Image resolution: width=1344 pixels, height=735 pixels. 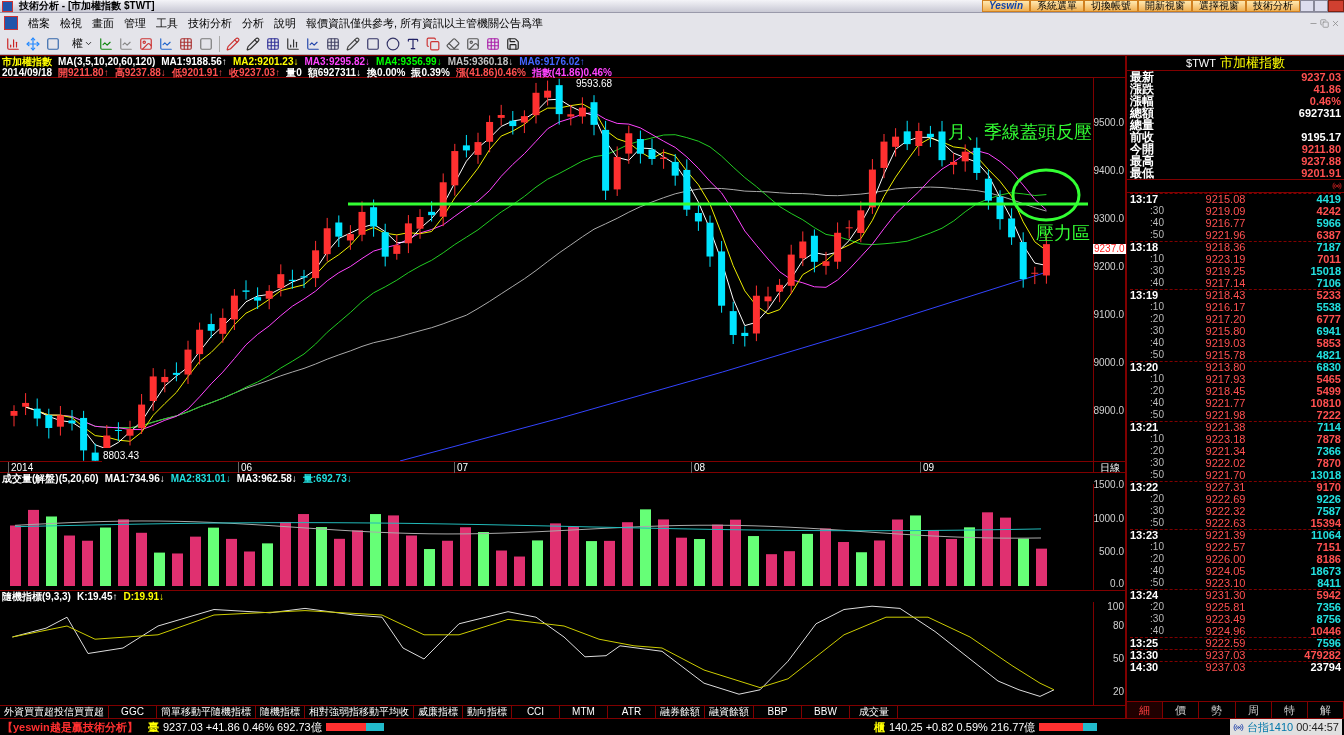 What do you see at coordinates (1328, 583) in the screenshot?
I see `tick-volume: 8411` at bounding box center [1328, 583].